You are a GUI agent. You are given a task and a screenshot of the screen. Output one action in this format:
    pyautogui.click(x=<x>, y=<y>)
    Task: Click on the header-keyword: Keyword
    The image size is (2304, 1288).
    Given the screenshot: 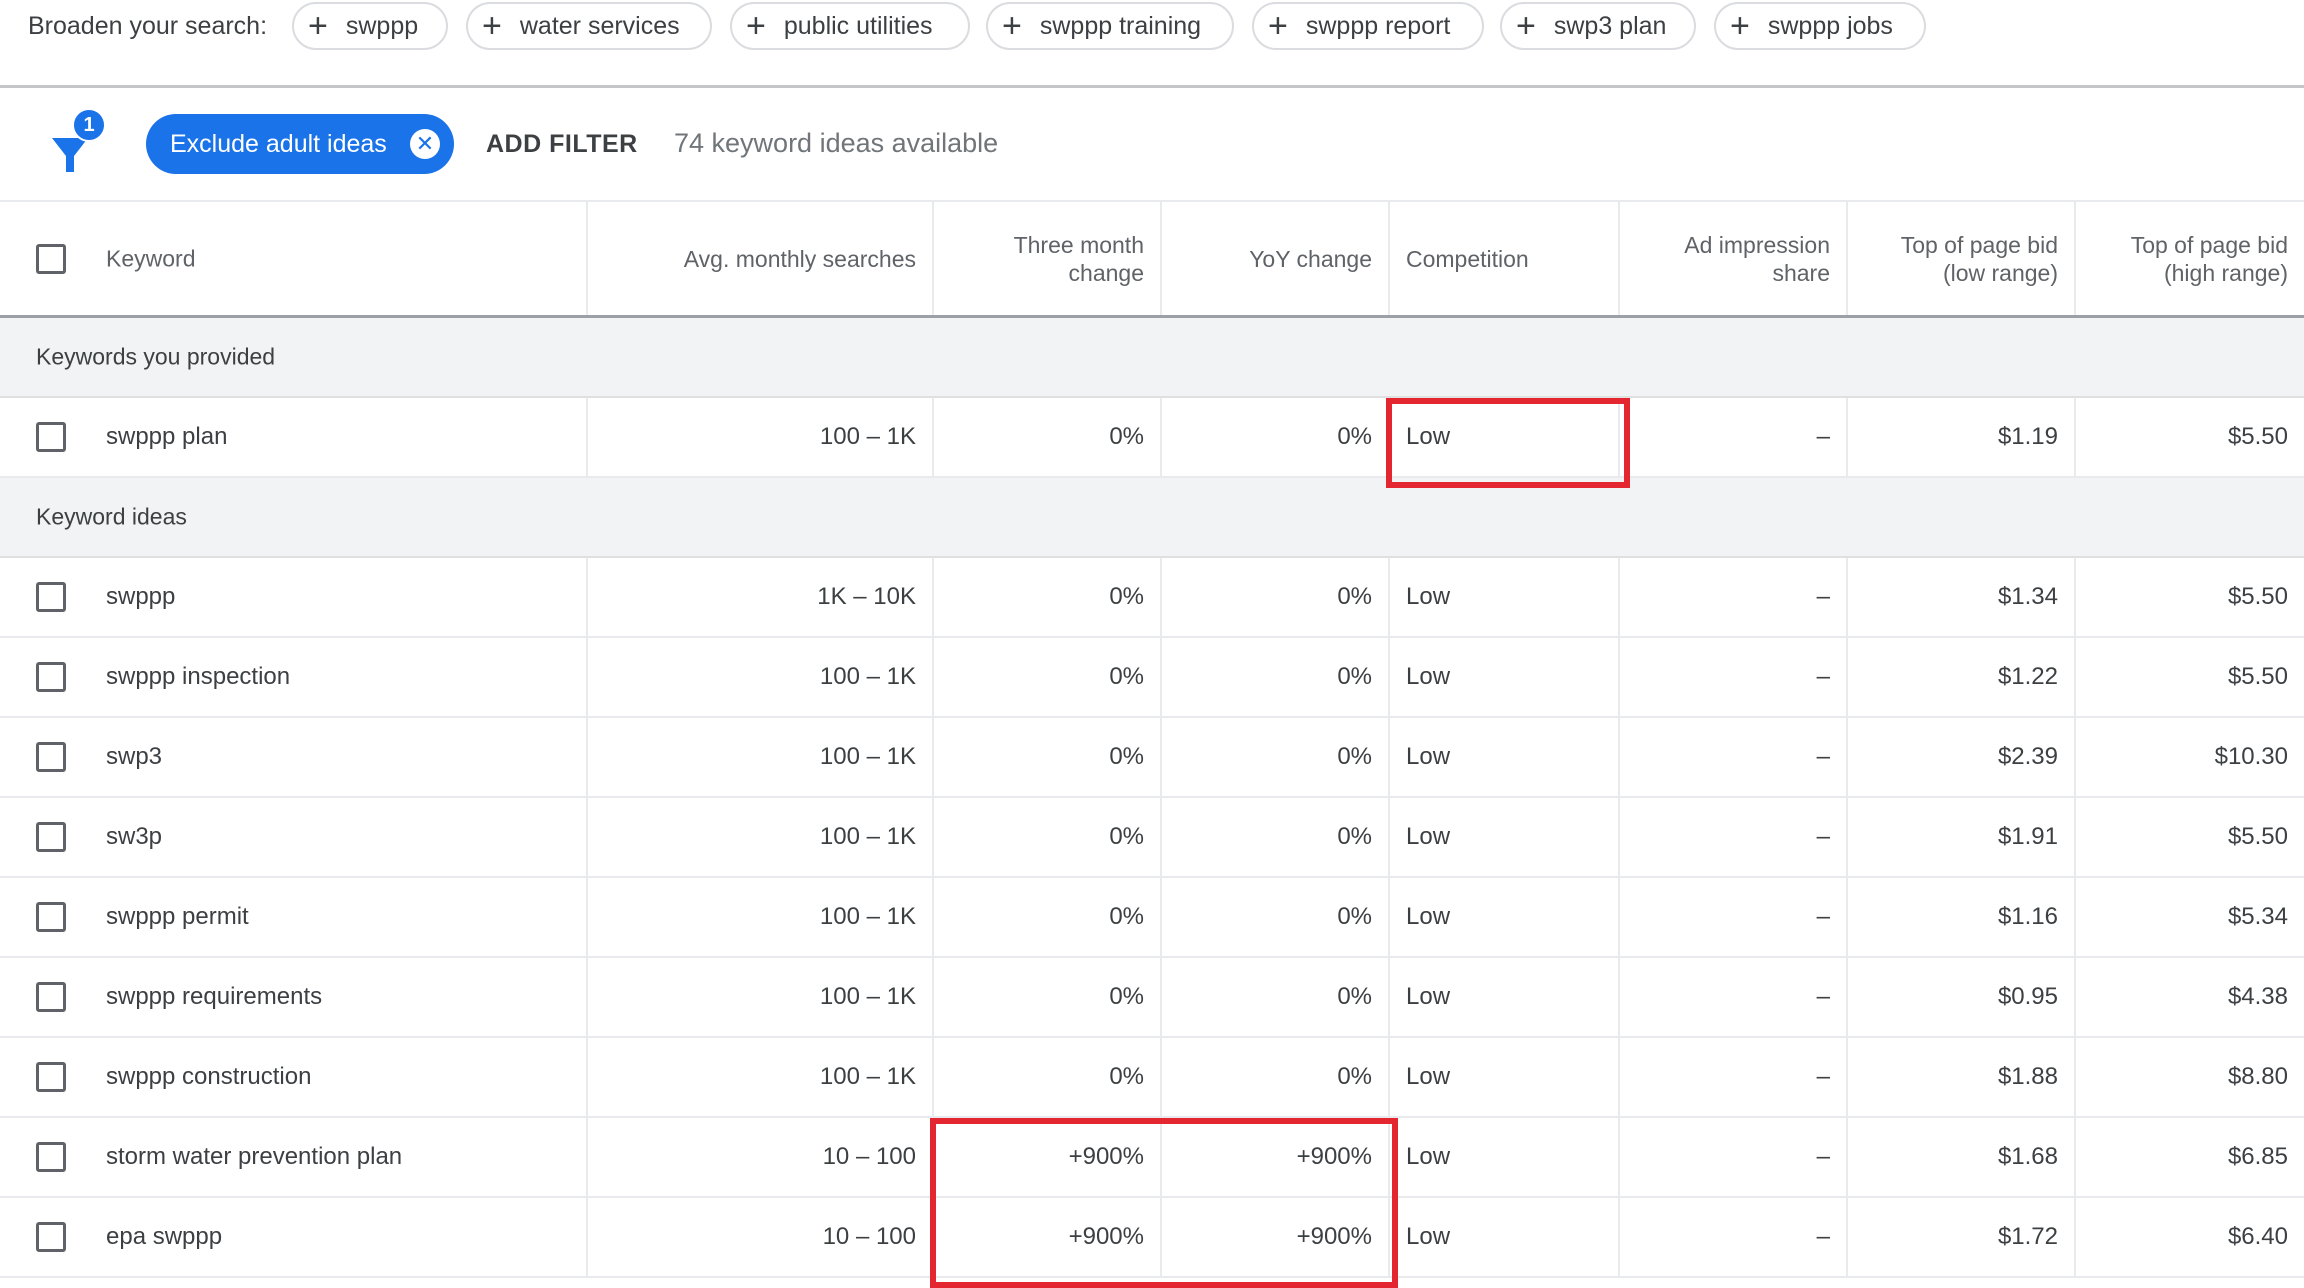 What is the action you would take?
    pyautogui.click(x=293, y=258)
    